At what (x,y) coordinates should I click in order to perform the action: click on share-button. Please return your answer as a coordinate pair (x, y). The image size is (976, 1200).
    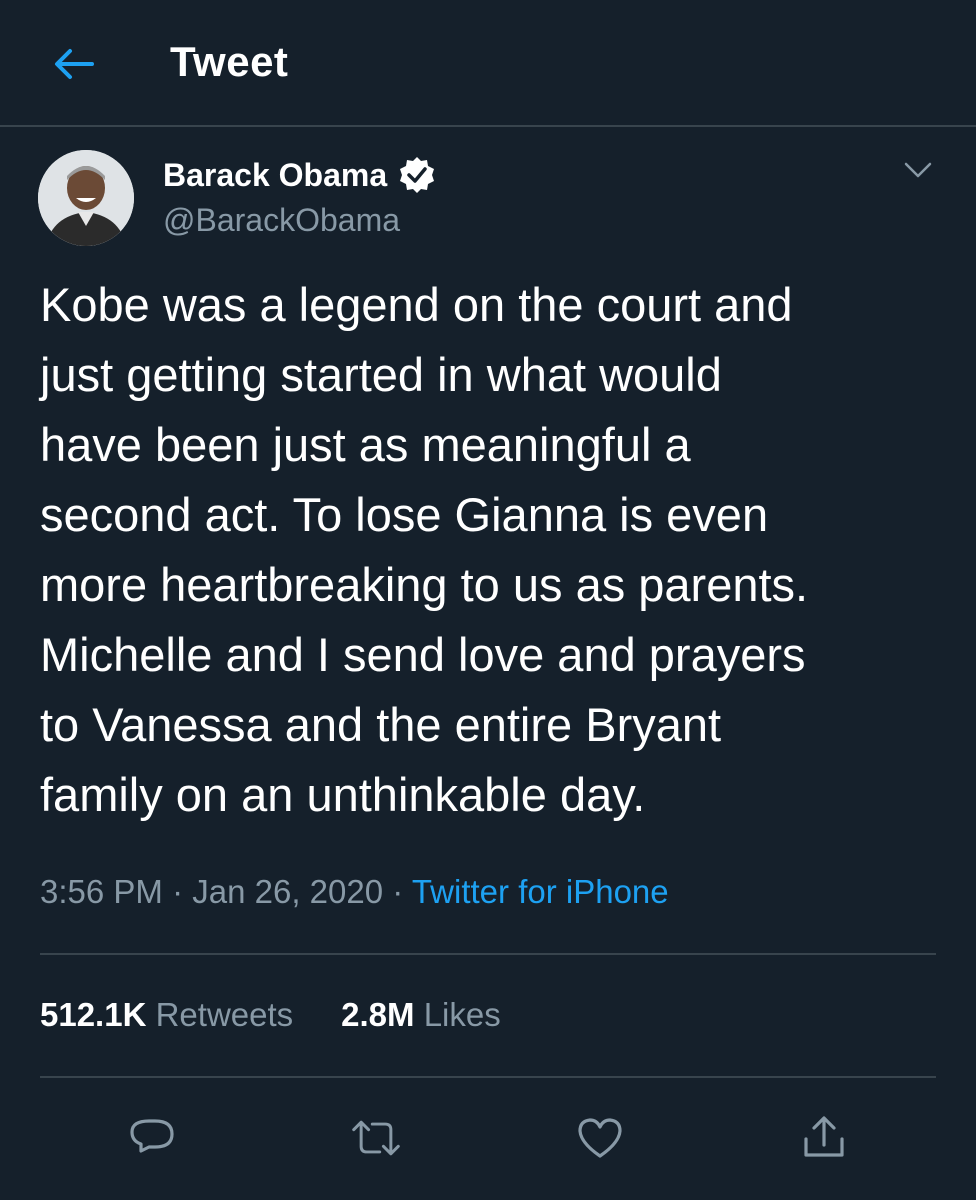
    Looking at the image, I should click on (824, 1138).